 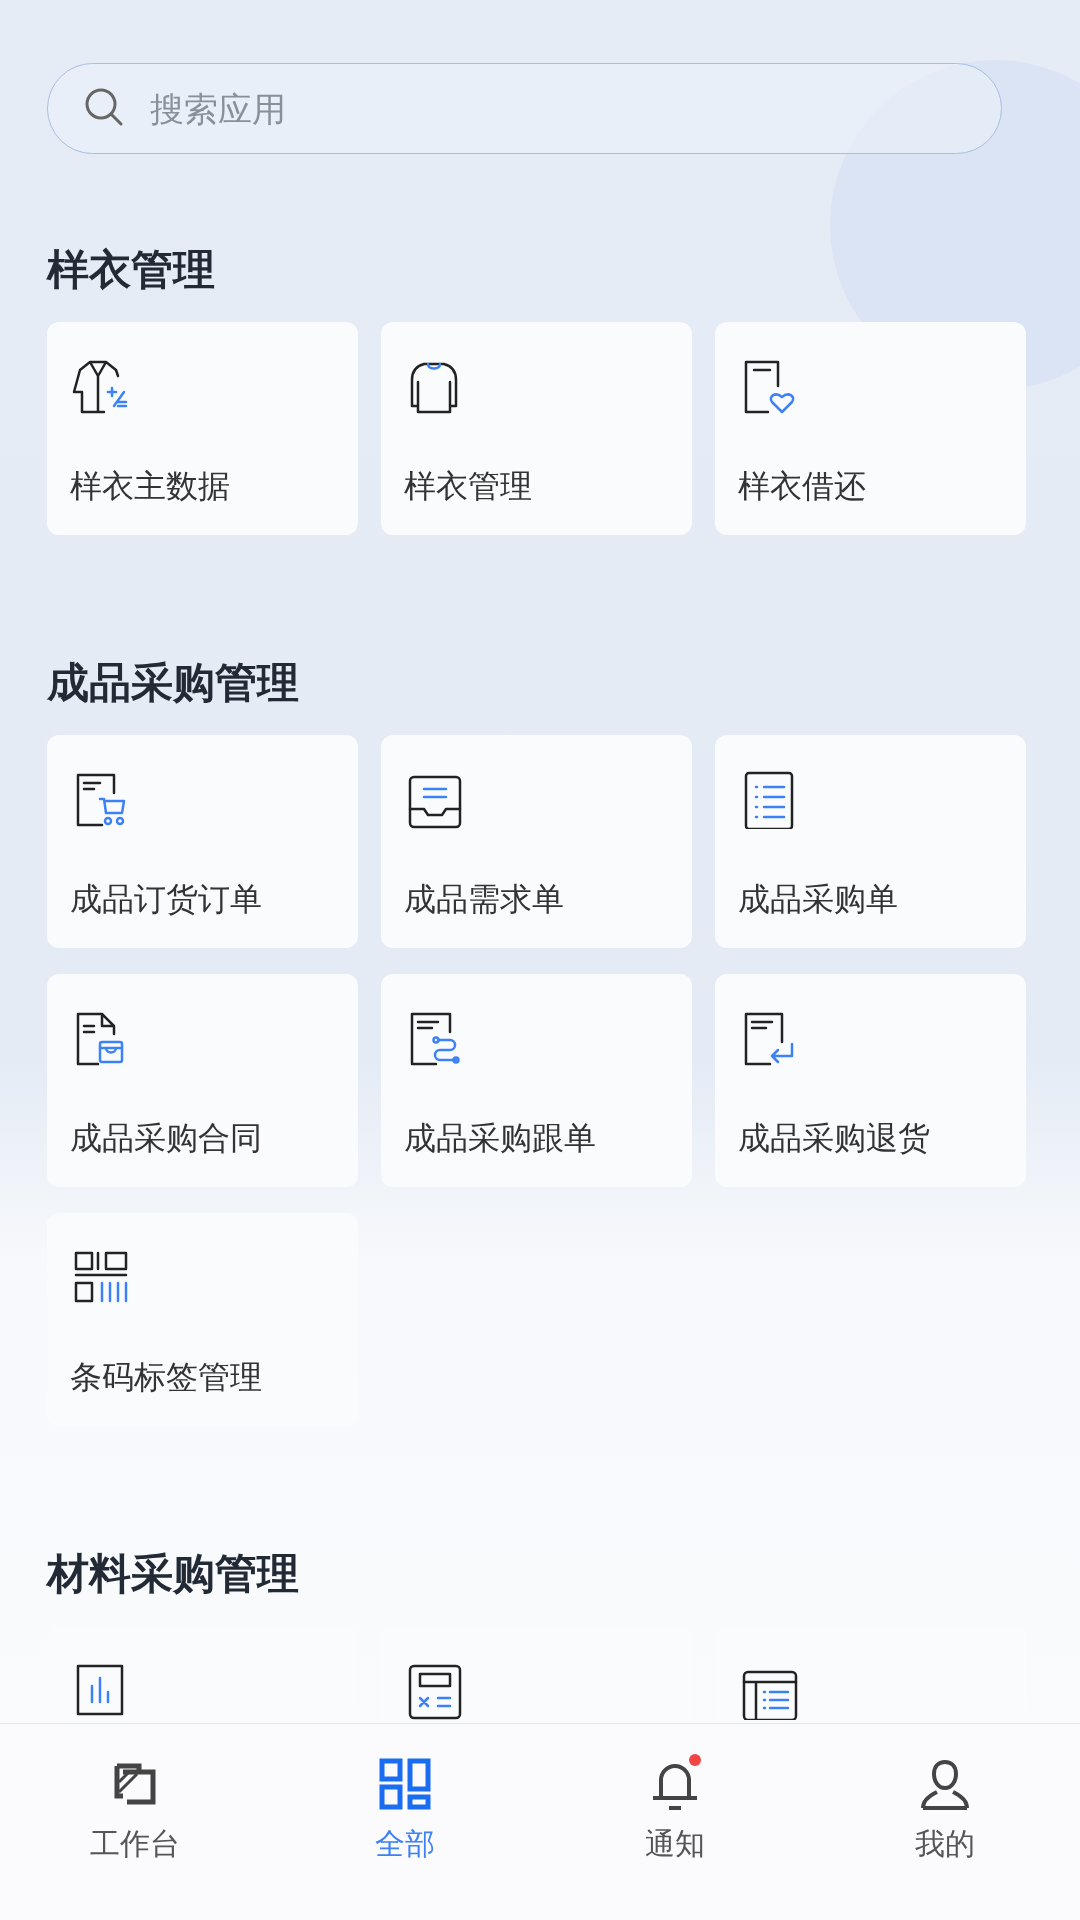 What do you see at coordinates (405, 1784) in the screenshot?
I see `grid-icon` at bounding box center [405, 1784].